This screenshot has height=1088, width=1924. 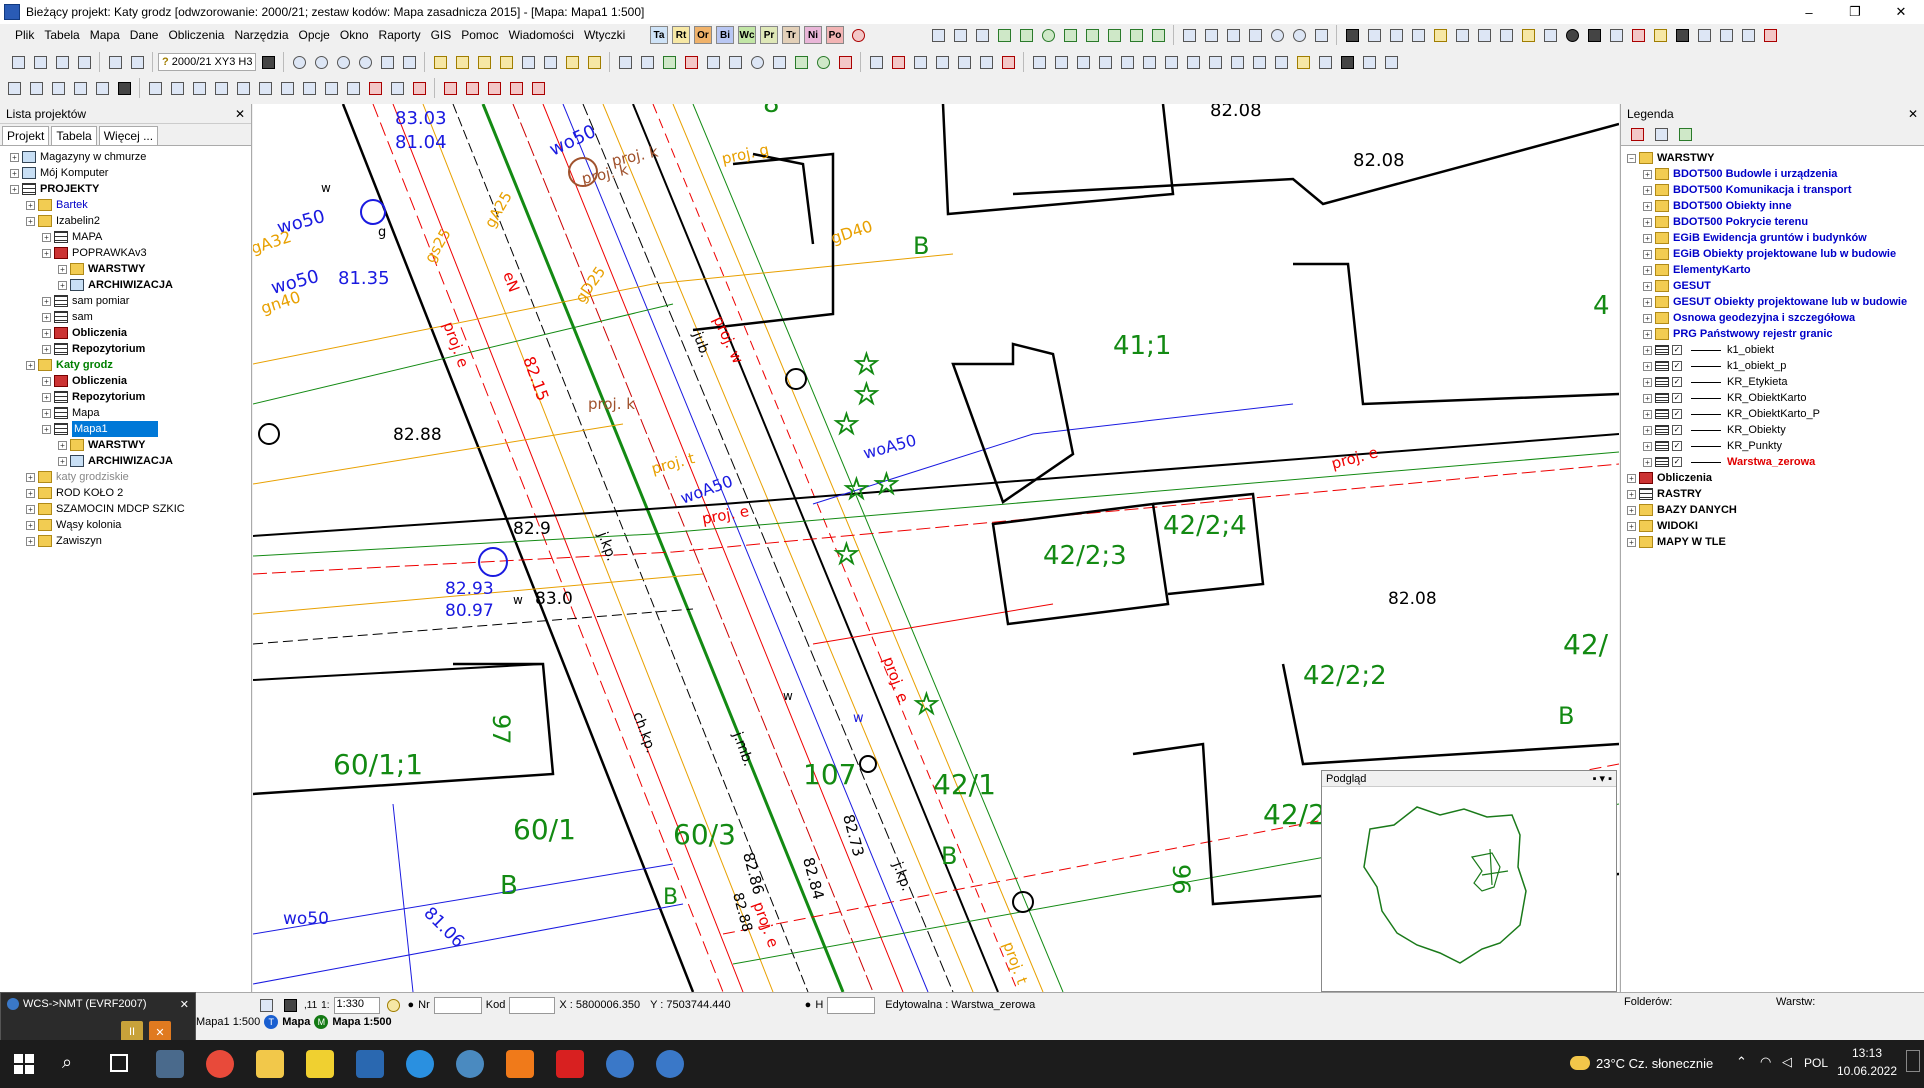 What do you see at coordinates (801, 62) in the screenshot?
I see `map-icon` at bounding box center [801, 62].